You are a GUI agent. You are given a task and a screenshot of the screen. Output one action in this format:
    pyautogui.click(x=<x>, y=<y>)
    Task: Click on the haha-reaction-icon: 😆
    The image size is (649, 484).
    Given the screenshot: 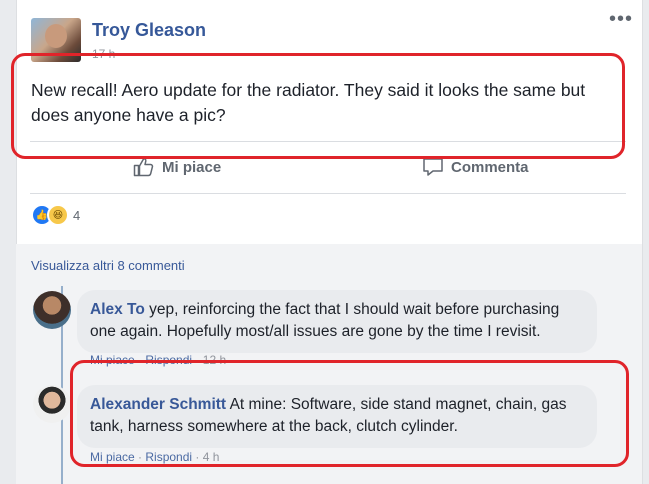 What is the action you would take?
    pyautogui.click(x=58, y=215)
    